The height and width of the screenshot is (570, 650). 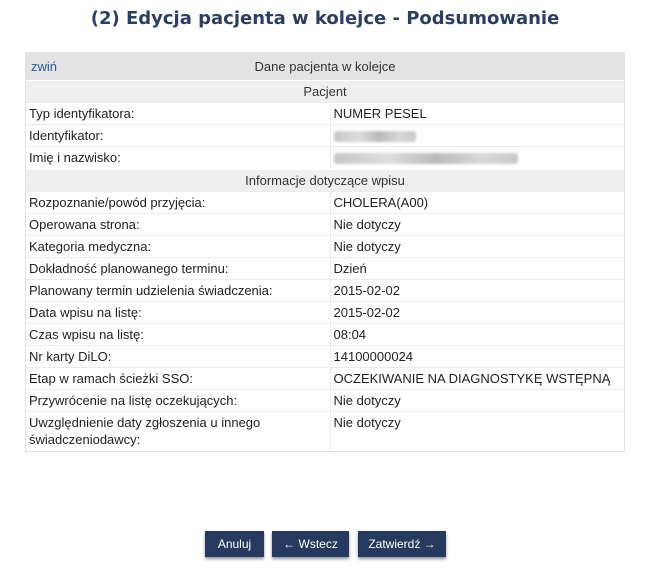 I want to click on table-row: Typ identyfikatora: NUMER PESEL, so click(x=325, y=113).